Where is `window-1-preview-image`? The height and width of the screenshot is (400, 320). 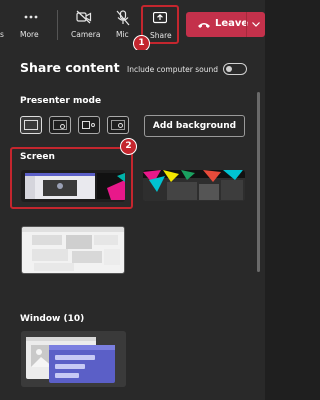
window-1-preview-image is located at coordinates (73, 359).